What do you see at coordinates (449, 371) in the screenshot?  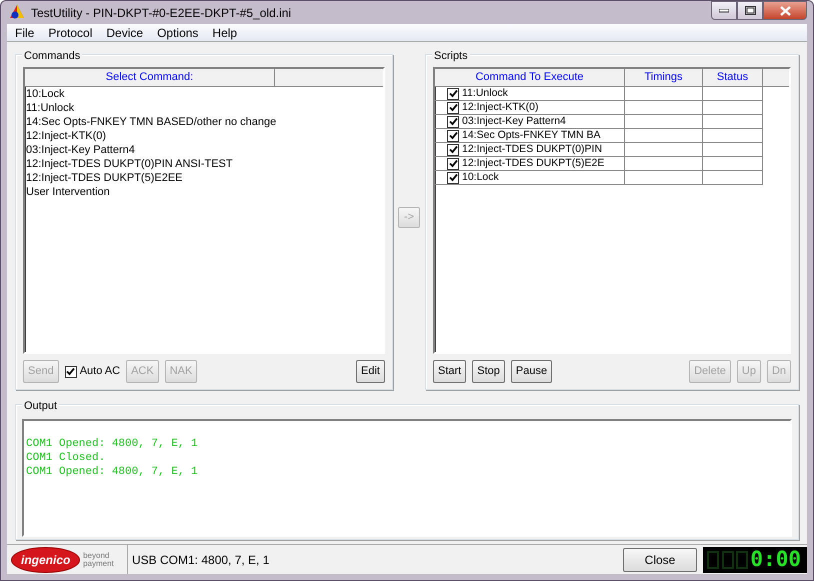 I see `action-button: Start` at bounding box center [449, 371].